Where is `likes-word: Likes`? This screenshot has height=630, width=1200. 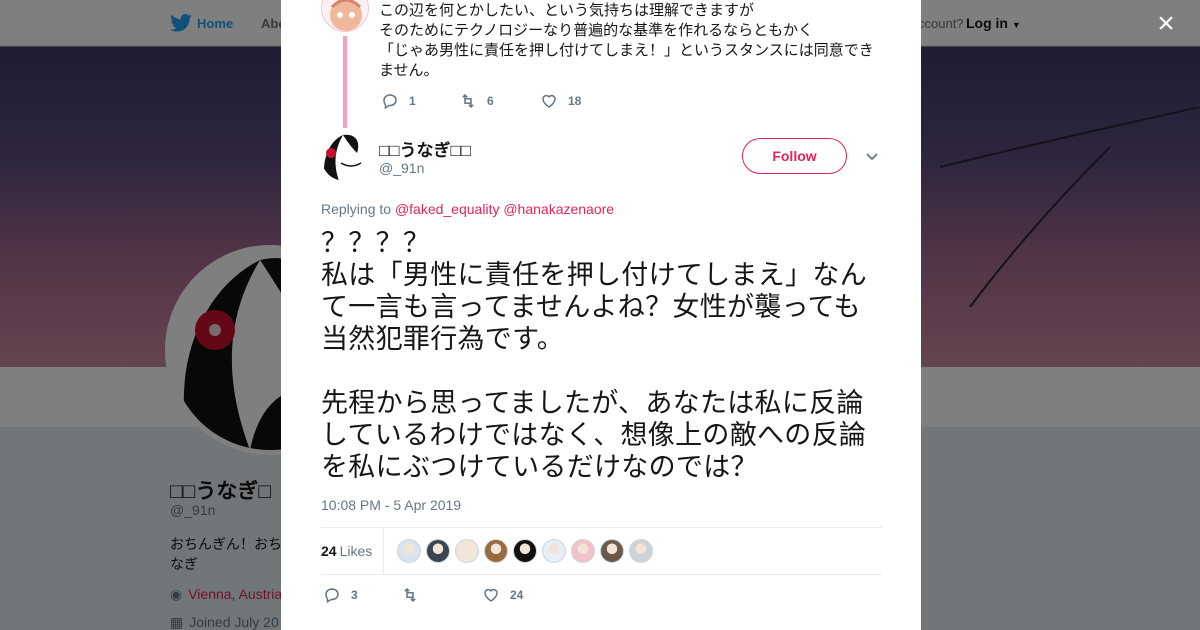 likes-word: Likes is located at coordinates (356, 551).